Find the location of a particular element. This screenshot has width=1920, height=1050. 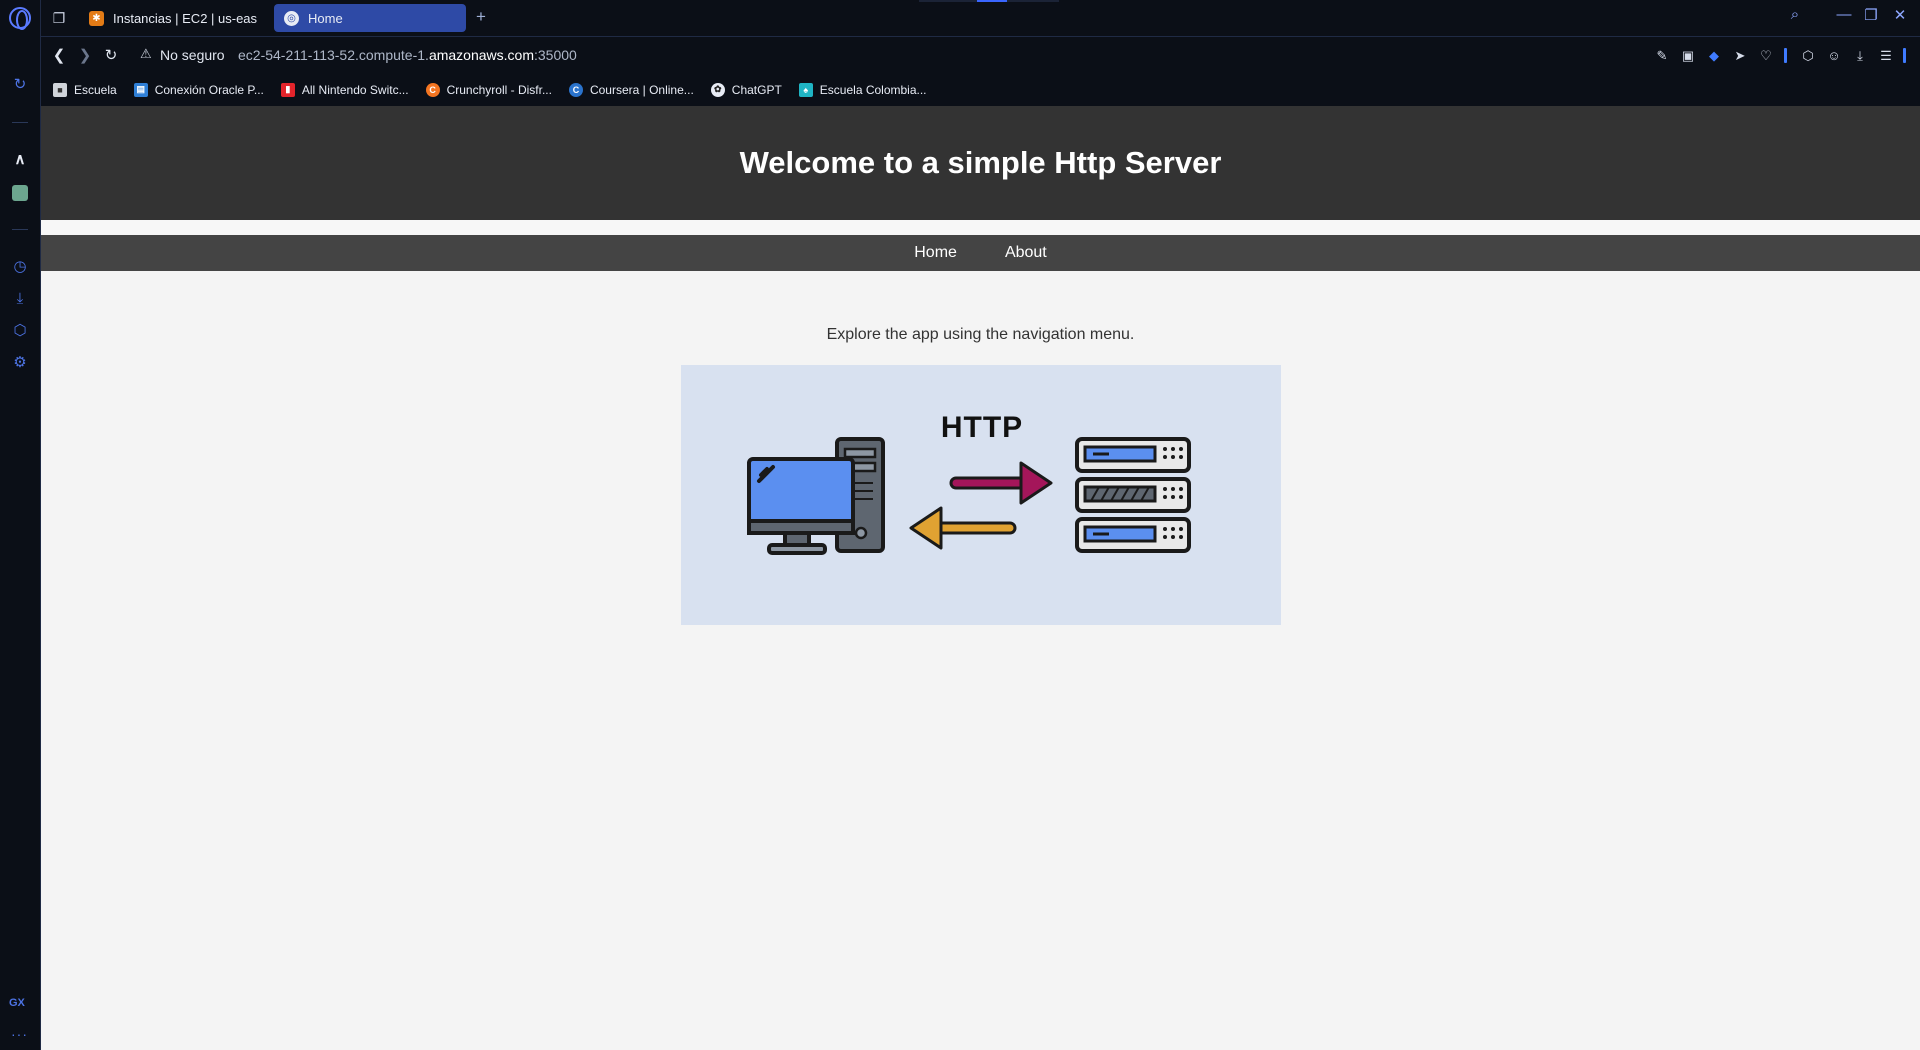

server-rack-icon is located at coordinates (1133, 495).